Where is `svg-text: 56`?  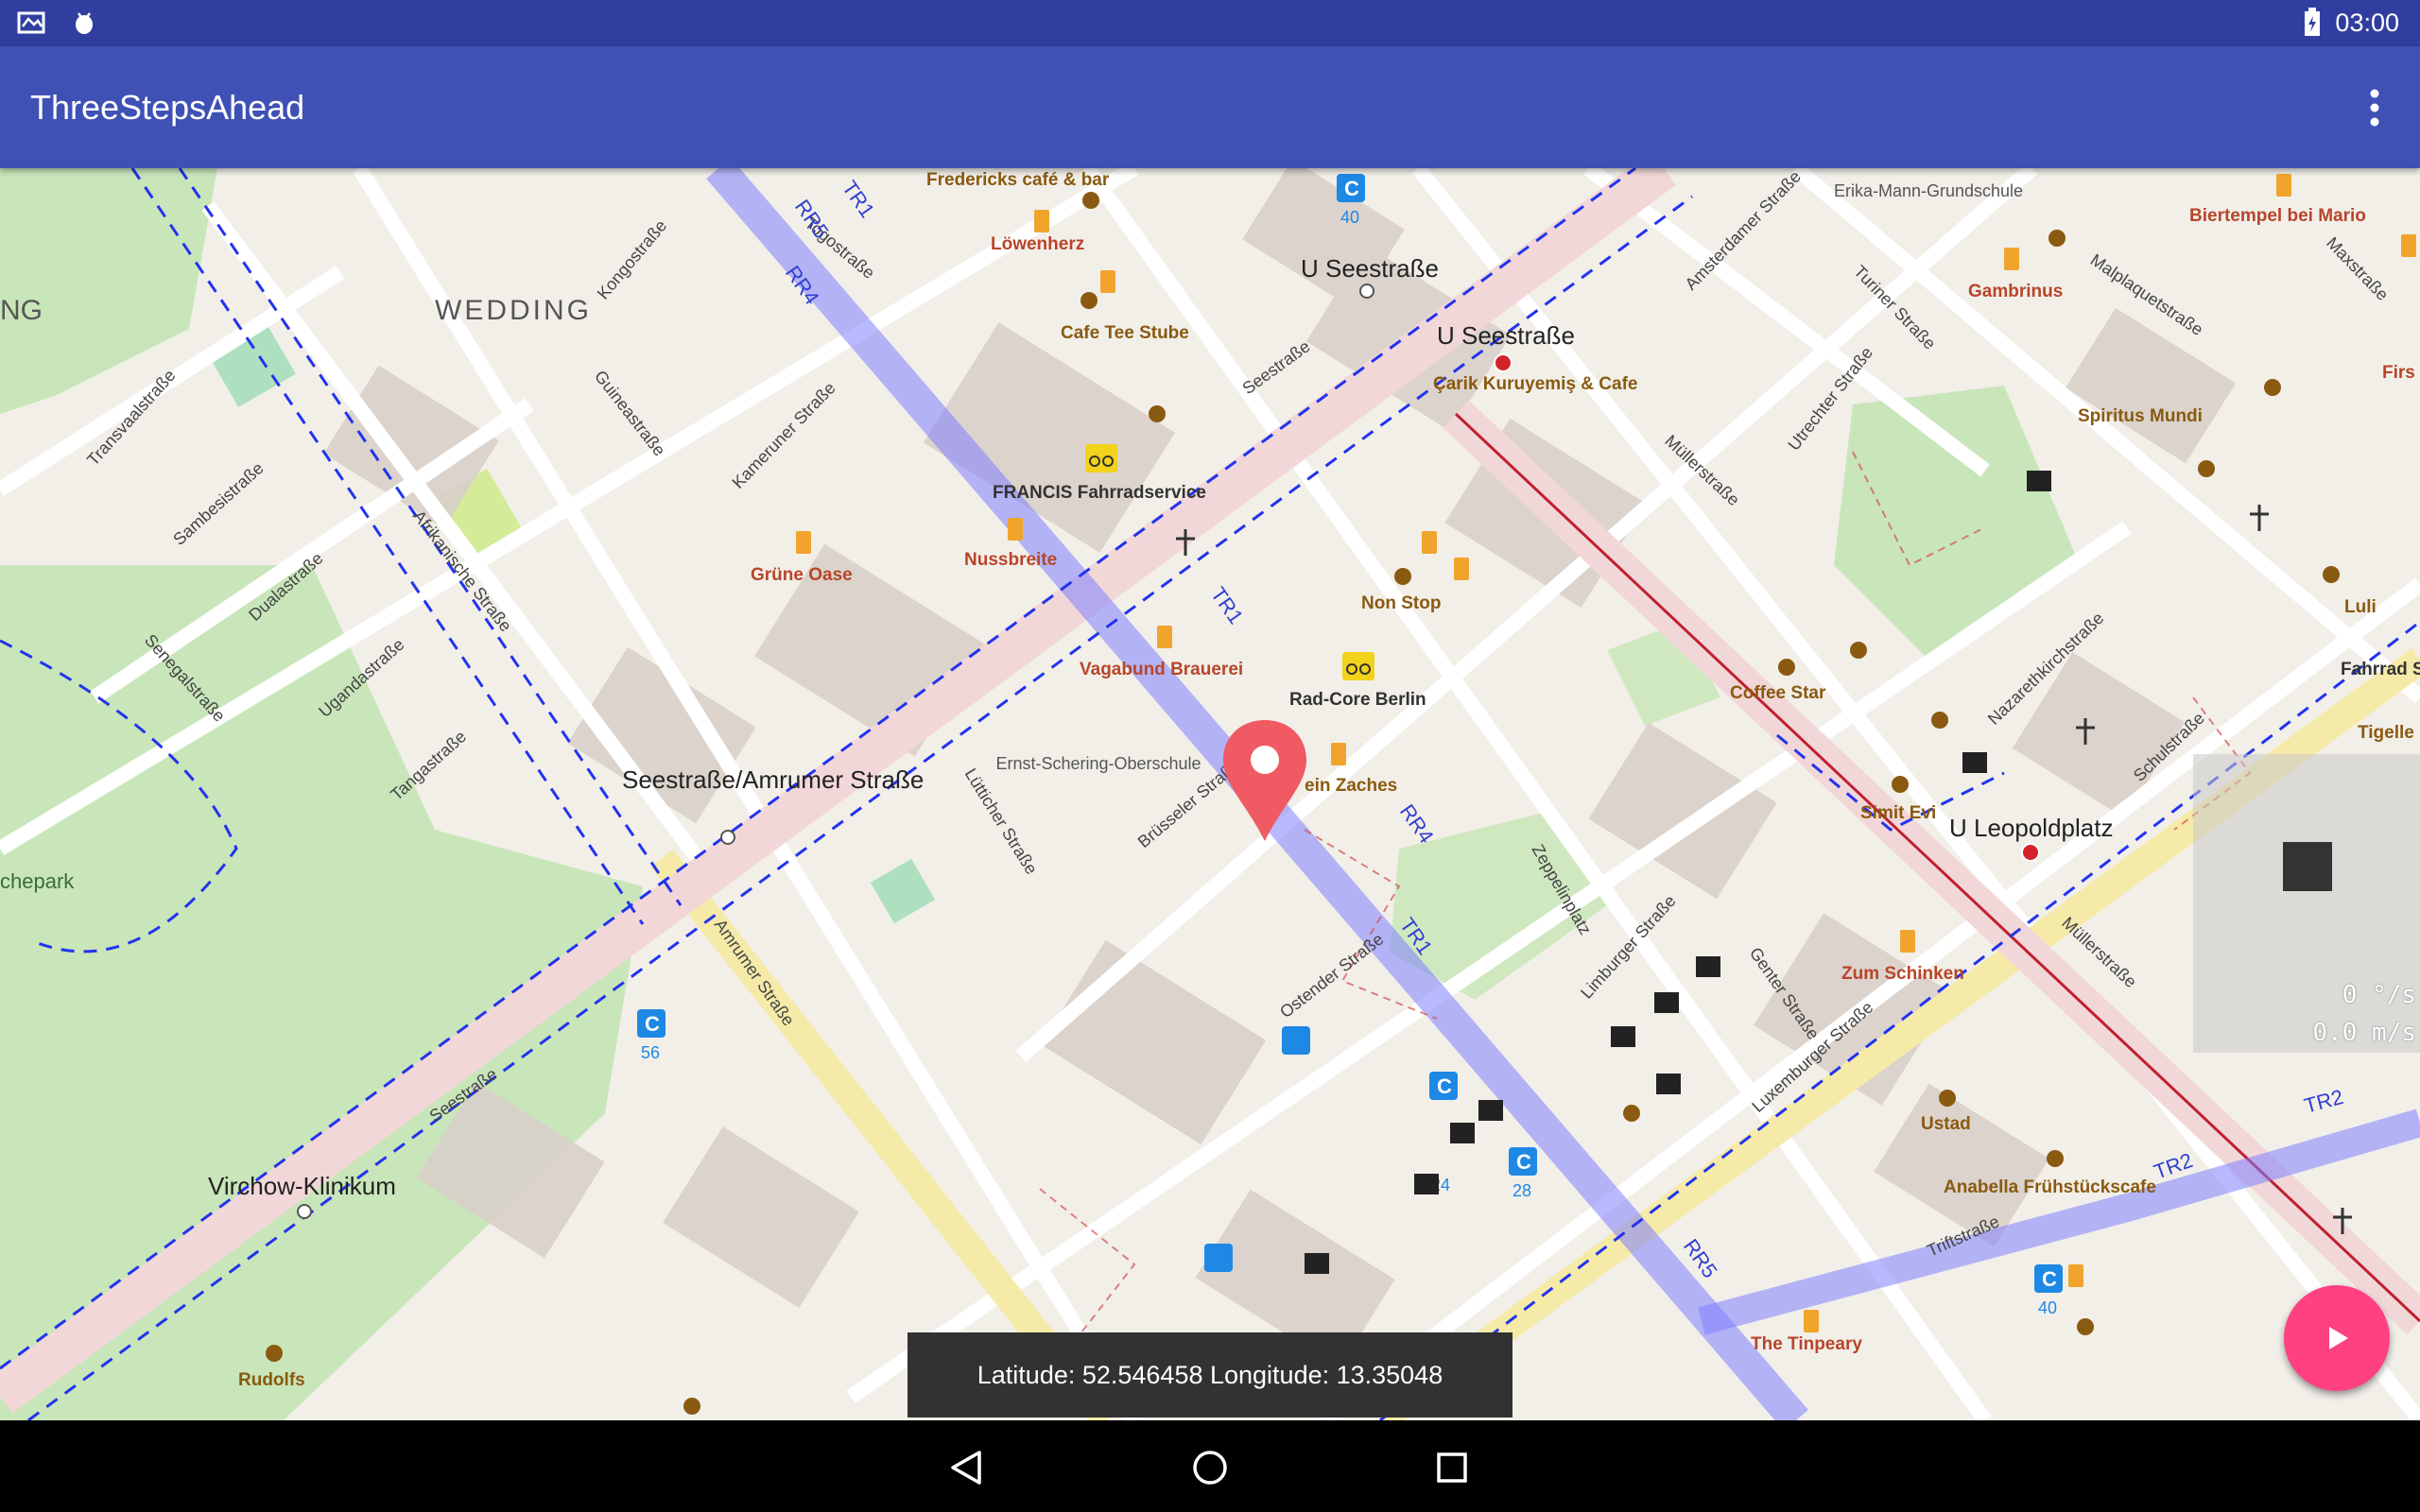
svg-text: 56 is located at coordinates (650, 1052).